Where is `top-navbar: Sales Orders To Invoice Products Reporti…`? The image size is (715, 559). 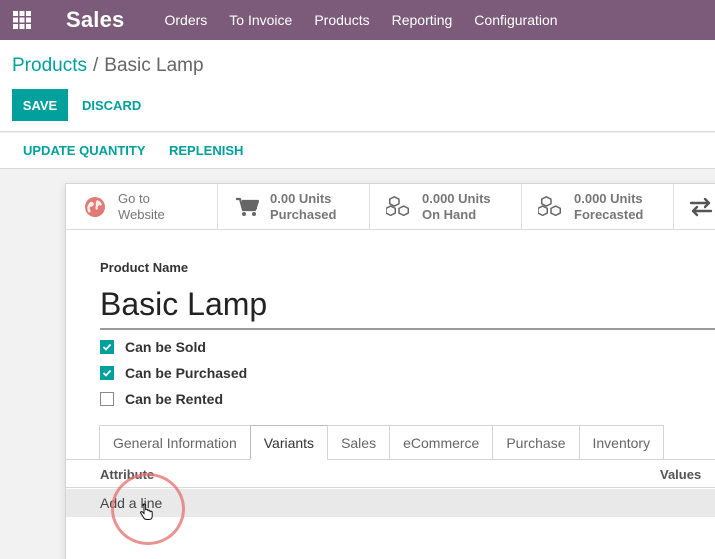 top-navbar: Sales Orders To Invoice Products Reporti… is located at coordinates (357, 20).